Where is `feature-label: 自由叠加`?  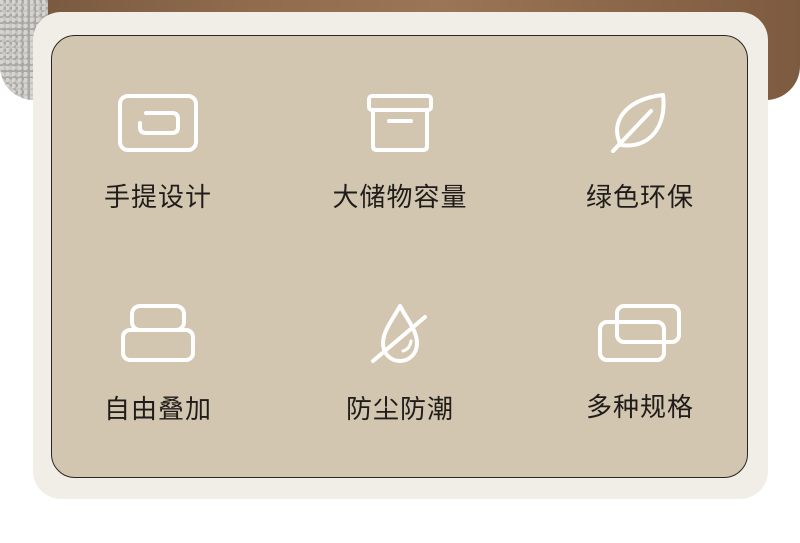
feature-label: 自由叠加 is located at coordinates (157, 410).